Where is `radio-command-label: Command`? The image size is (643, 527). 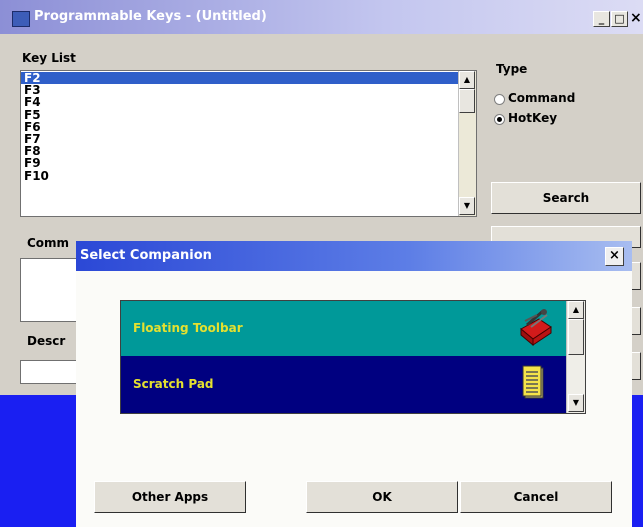
radio-command-label: Command is located at coordinates (542, 98).